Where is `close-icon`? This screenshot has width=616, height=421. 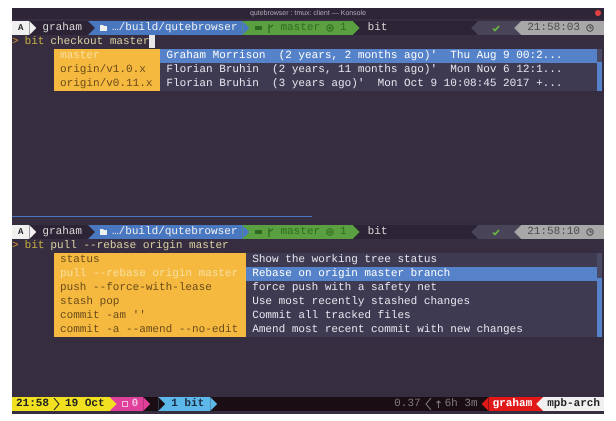 close-icon is located at coordinates (598, 13).